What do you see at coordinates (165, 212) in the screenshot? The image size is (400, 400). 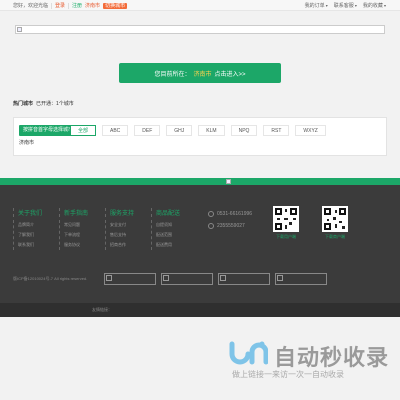 I see `footer-column-title: 商品配送` at bounding box center [165, 212].